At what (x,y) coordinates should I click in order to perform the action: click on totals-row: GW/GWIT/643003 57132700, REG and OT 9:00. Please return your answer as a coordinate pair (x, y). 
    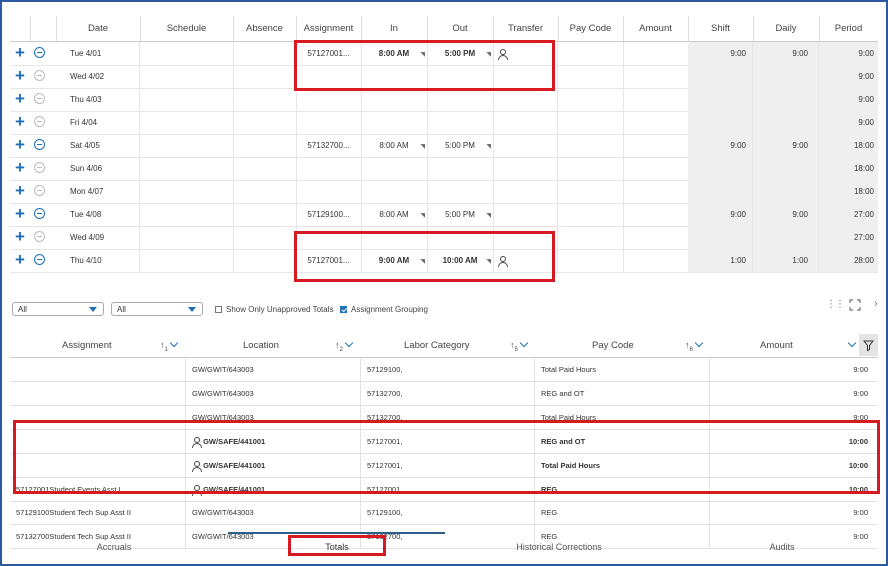
    Looking at the image, I should click on (444, 393).